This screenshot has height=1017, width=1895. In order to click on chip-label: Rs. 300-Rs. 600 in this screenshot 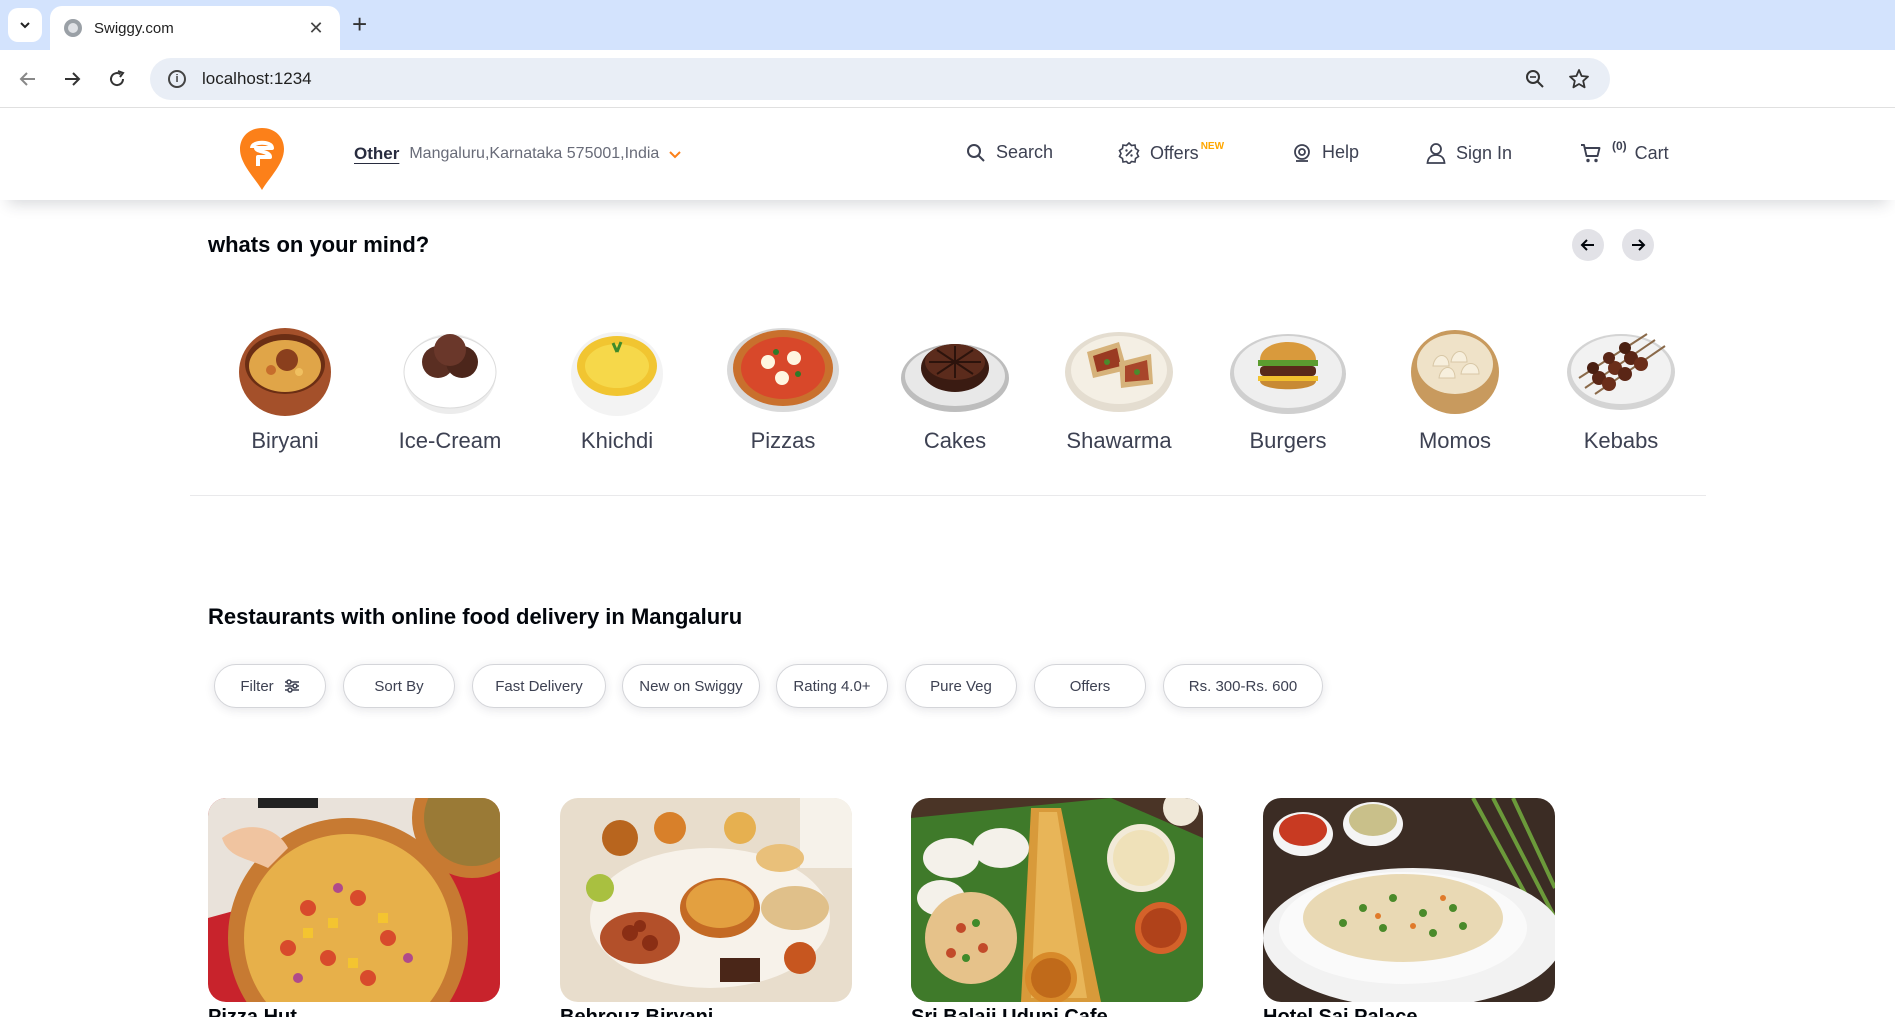, I will do `click(1243, 686)`.